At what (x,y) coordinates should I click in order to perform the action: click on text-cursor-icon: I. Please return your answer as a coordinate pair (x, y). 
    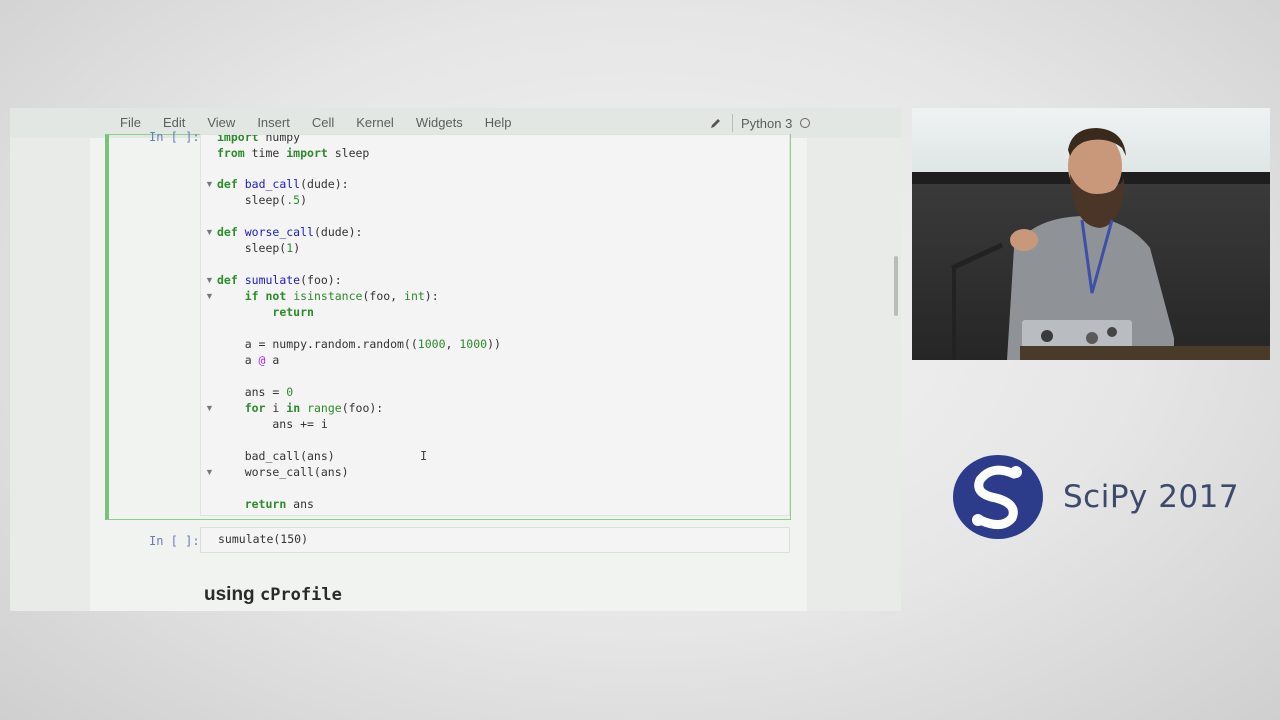
    Looking at the image, I should click on (424, 456).